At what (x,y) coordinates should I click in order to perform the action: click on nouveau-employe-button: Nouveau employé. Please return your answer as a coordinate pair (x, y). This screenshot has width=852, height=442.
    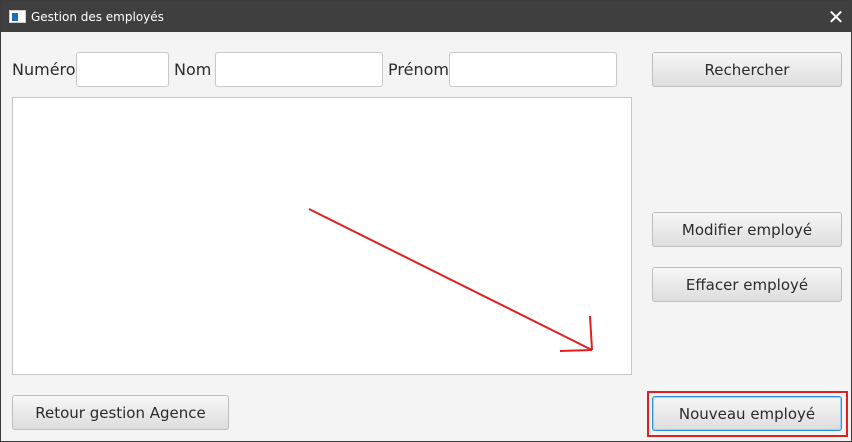
    Looking at the image, I should click on (747, 413).